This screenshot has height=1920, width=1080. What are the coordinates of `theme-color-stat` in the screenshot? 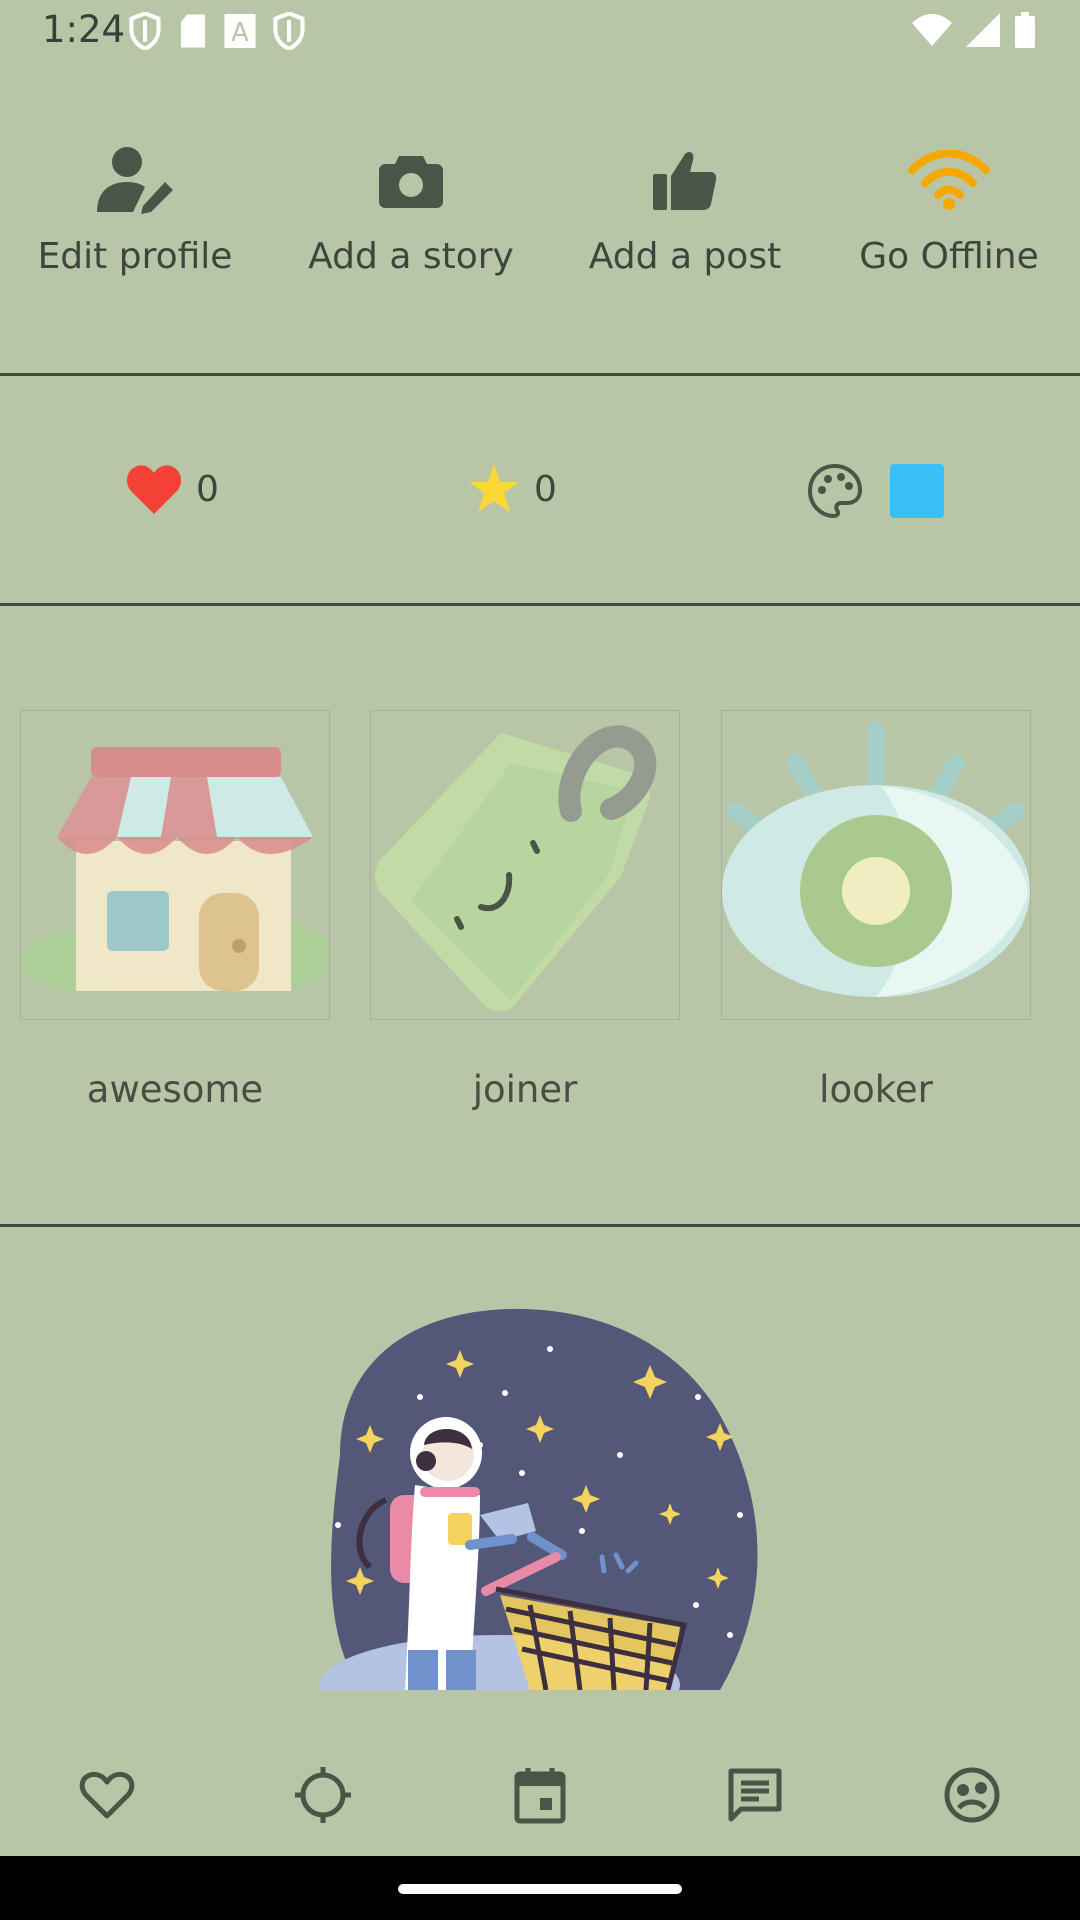 It's located at (876, 491).